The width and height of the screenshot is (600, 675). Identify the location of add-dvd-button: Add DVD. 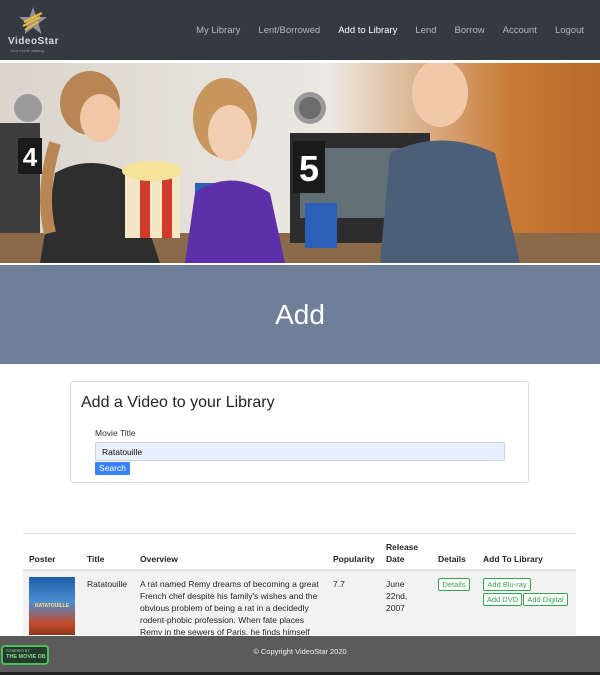
(502, 599).